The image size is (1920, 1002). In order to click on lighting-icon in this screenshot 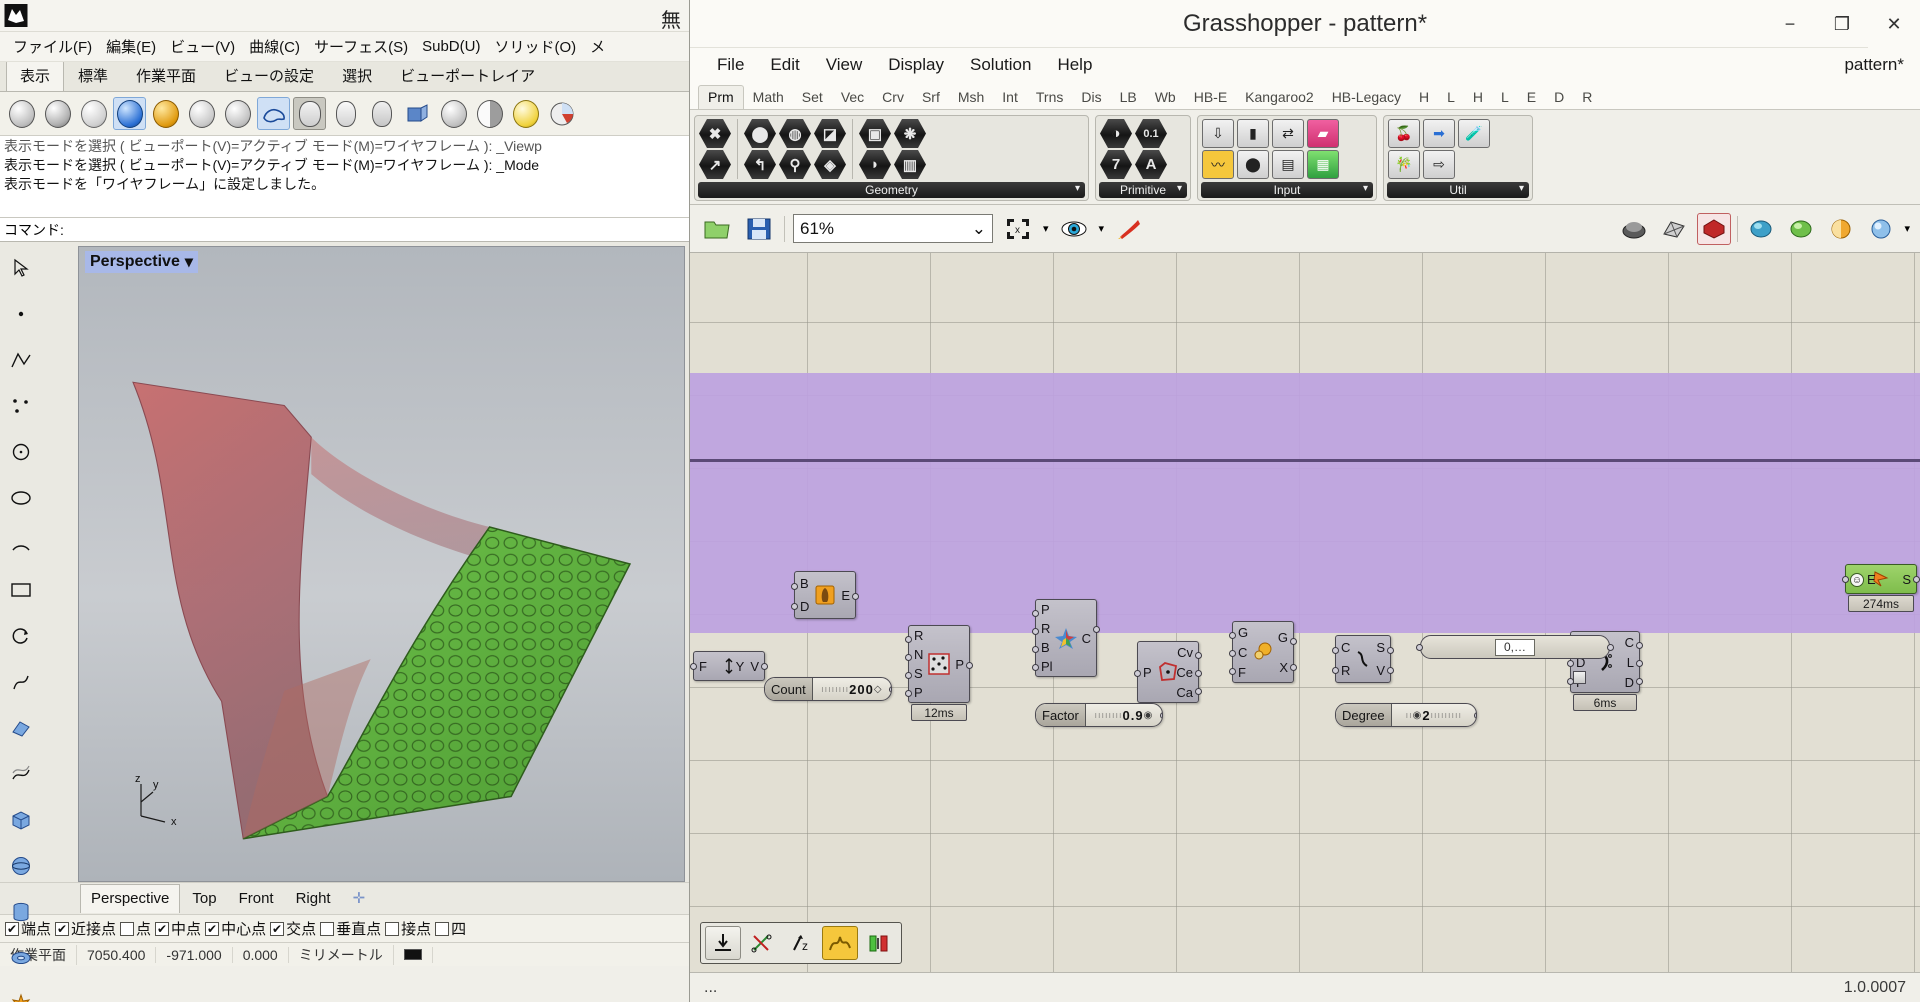, I will do `click(525, 113)`.